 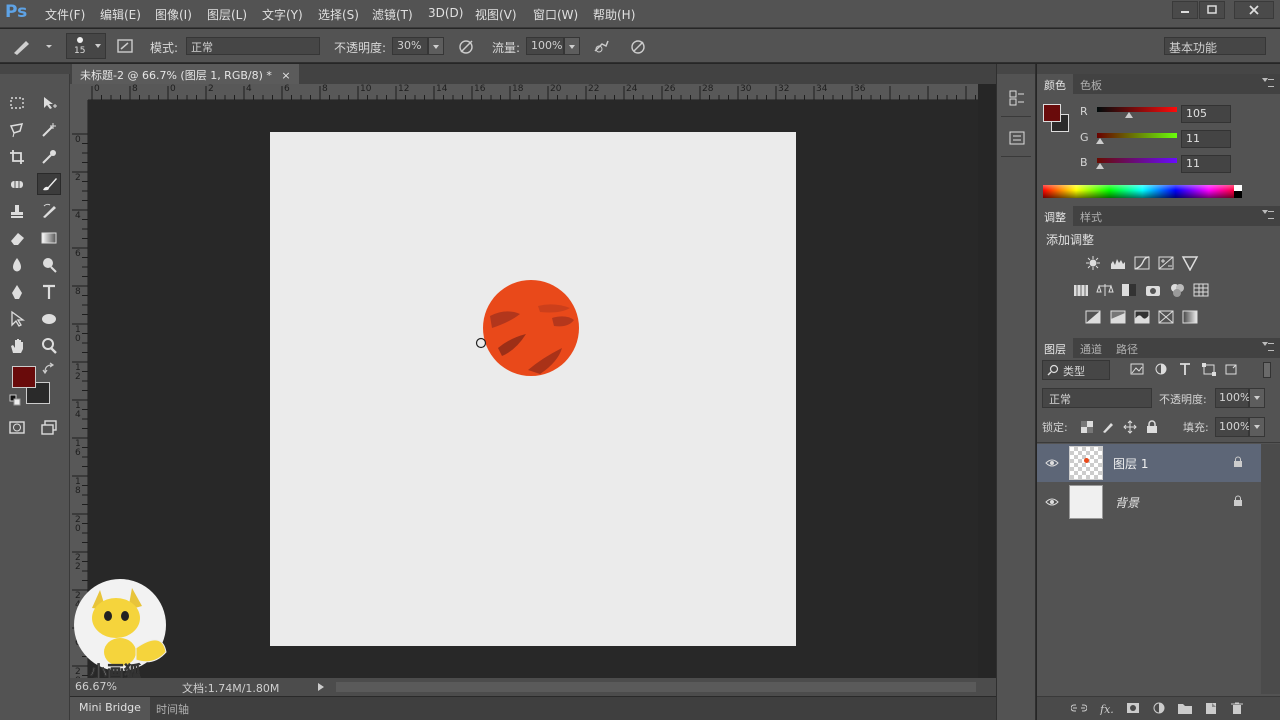 I want to click on filter-smart-objects-icon, so click(x=1231, y=369).